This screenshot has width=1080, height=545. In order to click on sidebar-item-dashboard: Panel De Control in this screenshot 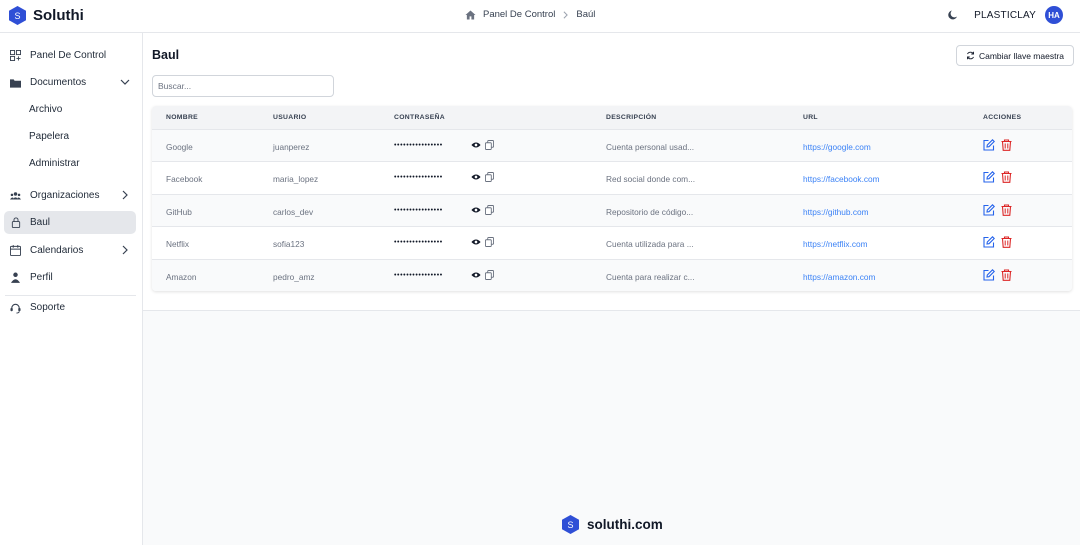, I will do `click(70, 55)`.